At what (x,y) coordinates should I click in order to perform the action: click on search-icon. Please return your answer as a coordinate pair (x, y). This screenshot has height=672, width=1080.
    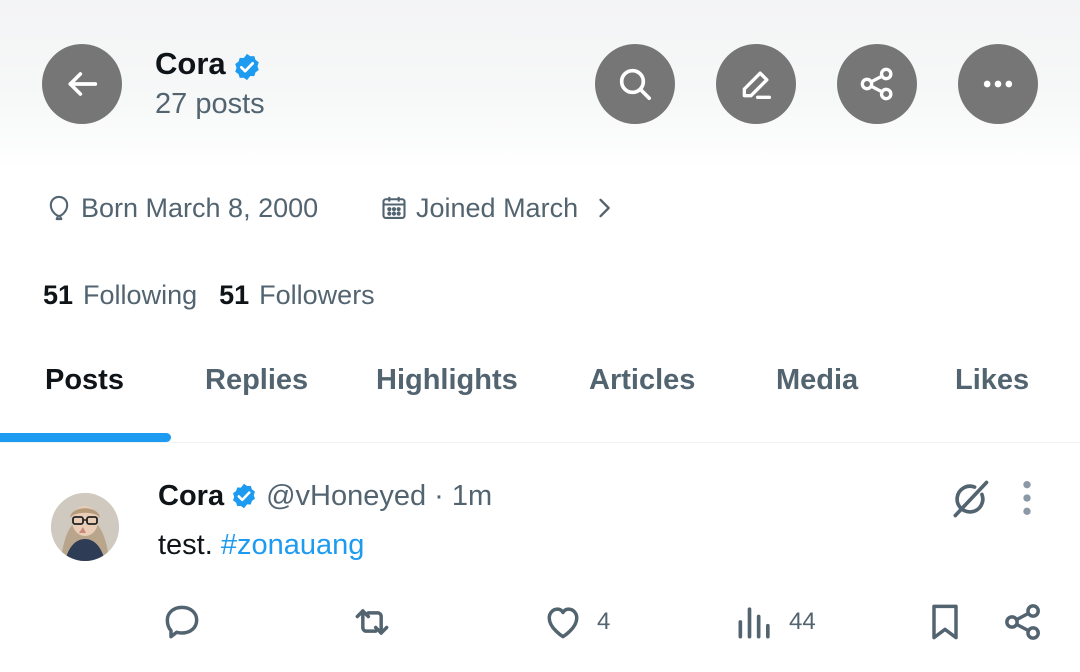
    Looking at the image, I should click on (635, 84).